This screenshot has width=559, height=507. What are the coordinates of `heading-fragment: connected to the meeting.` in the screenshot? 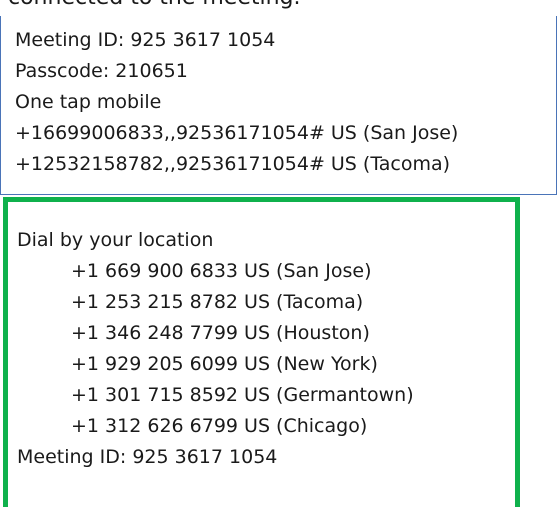 It's located at (154, 6).